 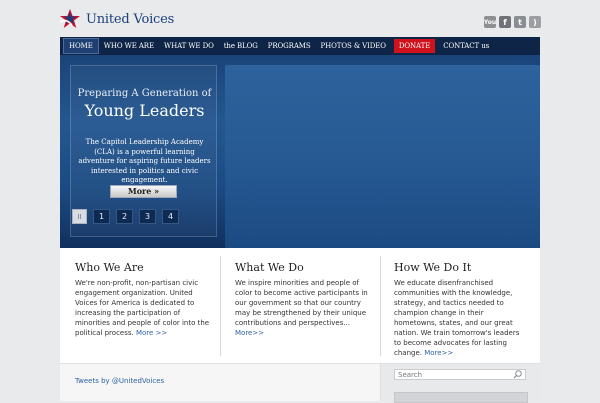 What do you see at coordinates (535, 22) in the screenshot?
I see `rss-icon: )` at bounding box center [535, 22].